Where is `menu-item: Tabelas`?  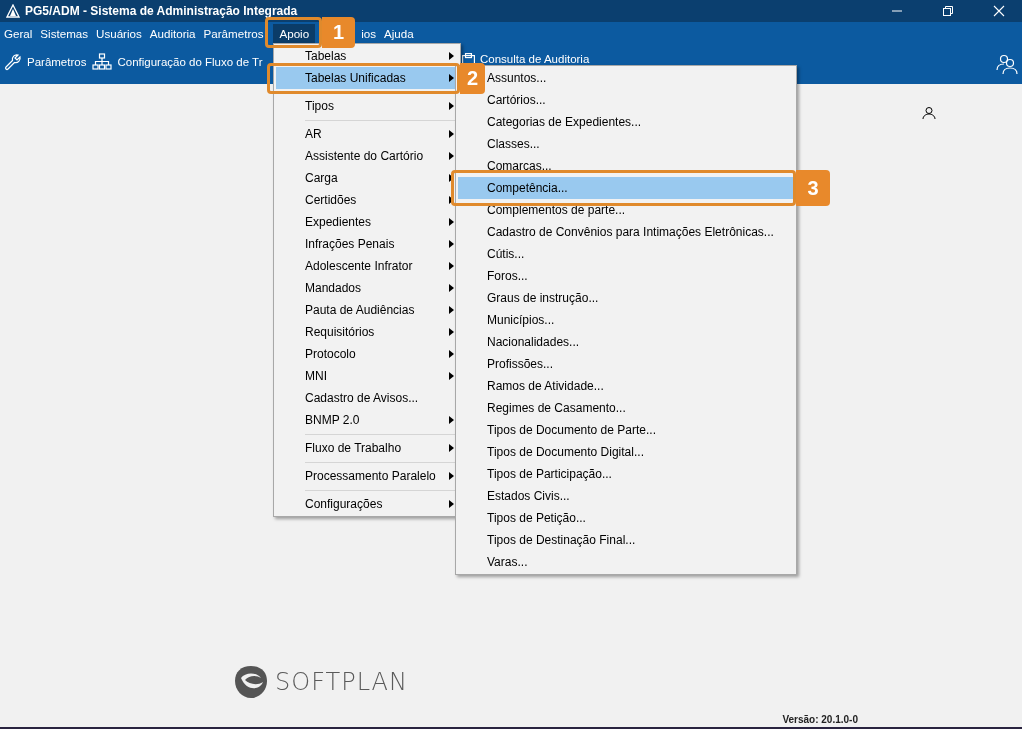 menu-item: Tabelas is located at coordinates (367, 56).